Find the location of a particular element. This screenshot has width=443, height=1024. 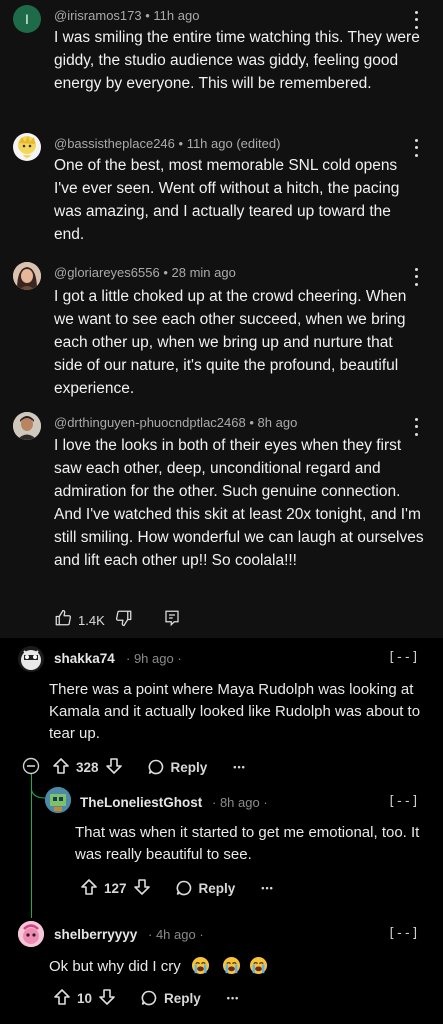

comment-author: @bassistheplace246 is located at coordinates (114, 143).